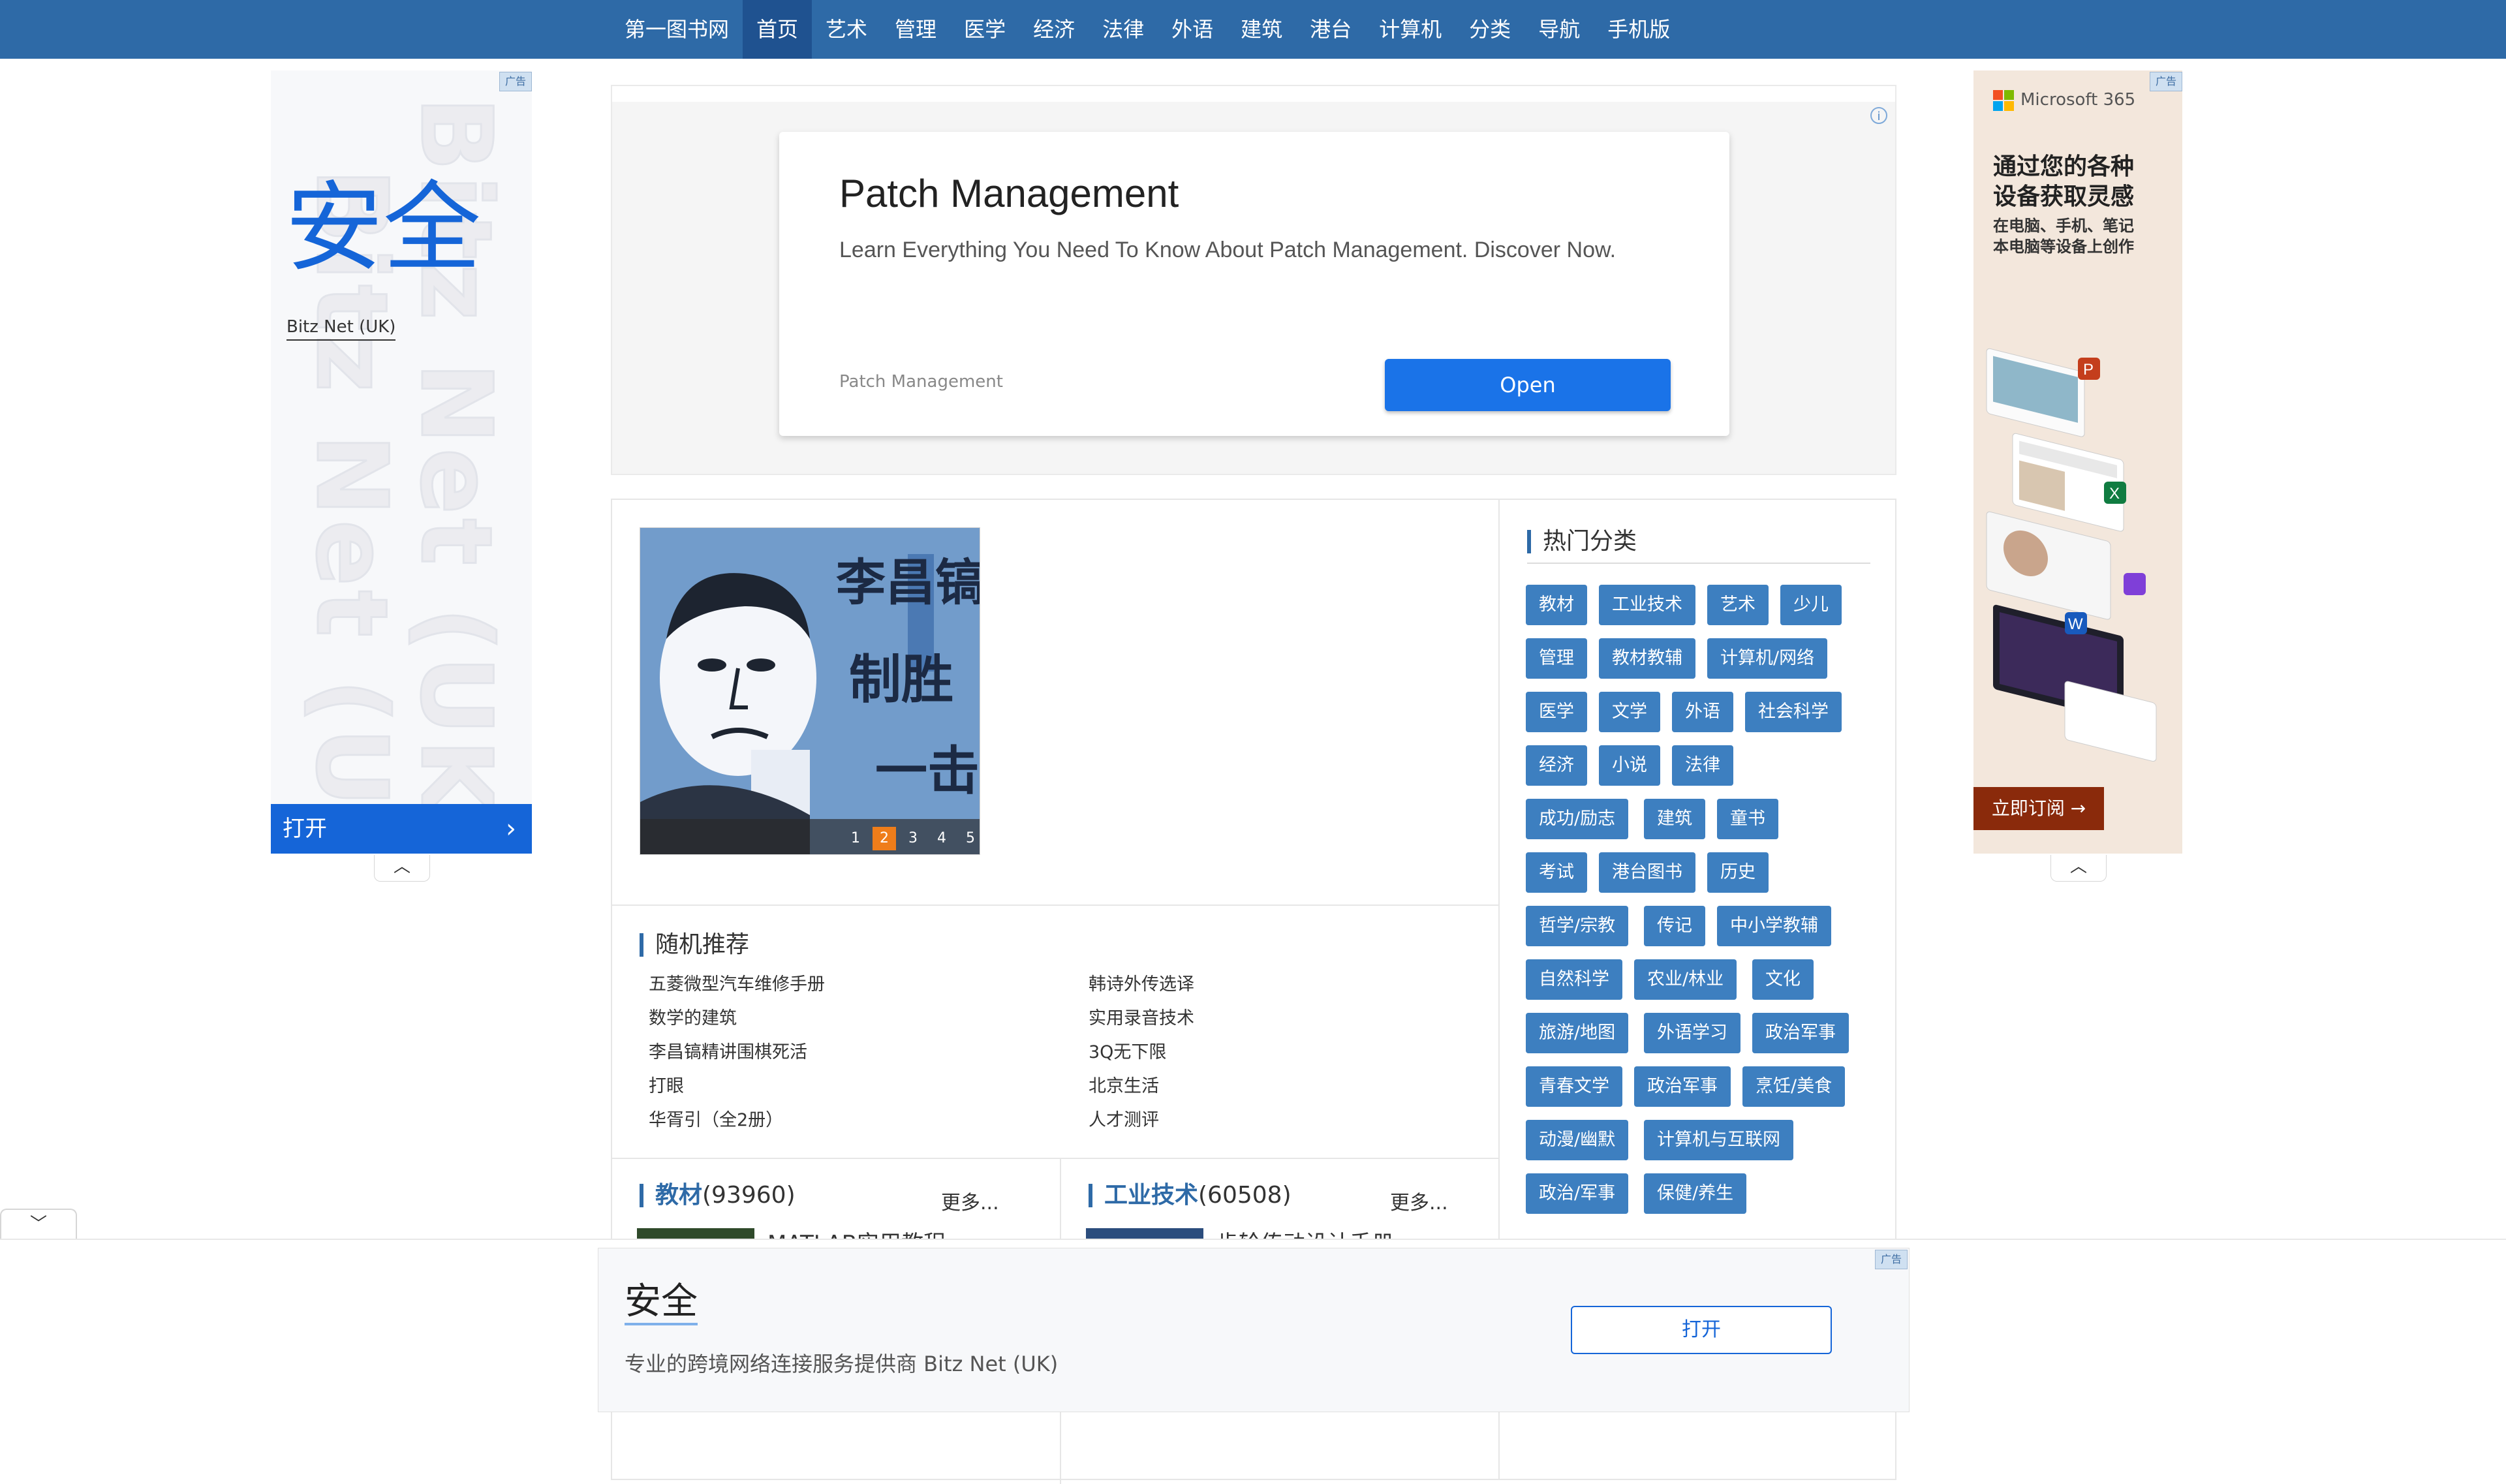 This screenshot has height=1484, width=2506. Describe the element at coordinates (884, 838) in the screenshot. I see `slider-page-button: 2` at that location.